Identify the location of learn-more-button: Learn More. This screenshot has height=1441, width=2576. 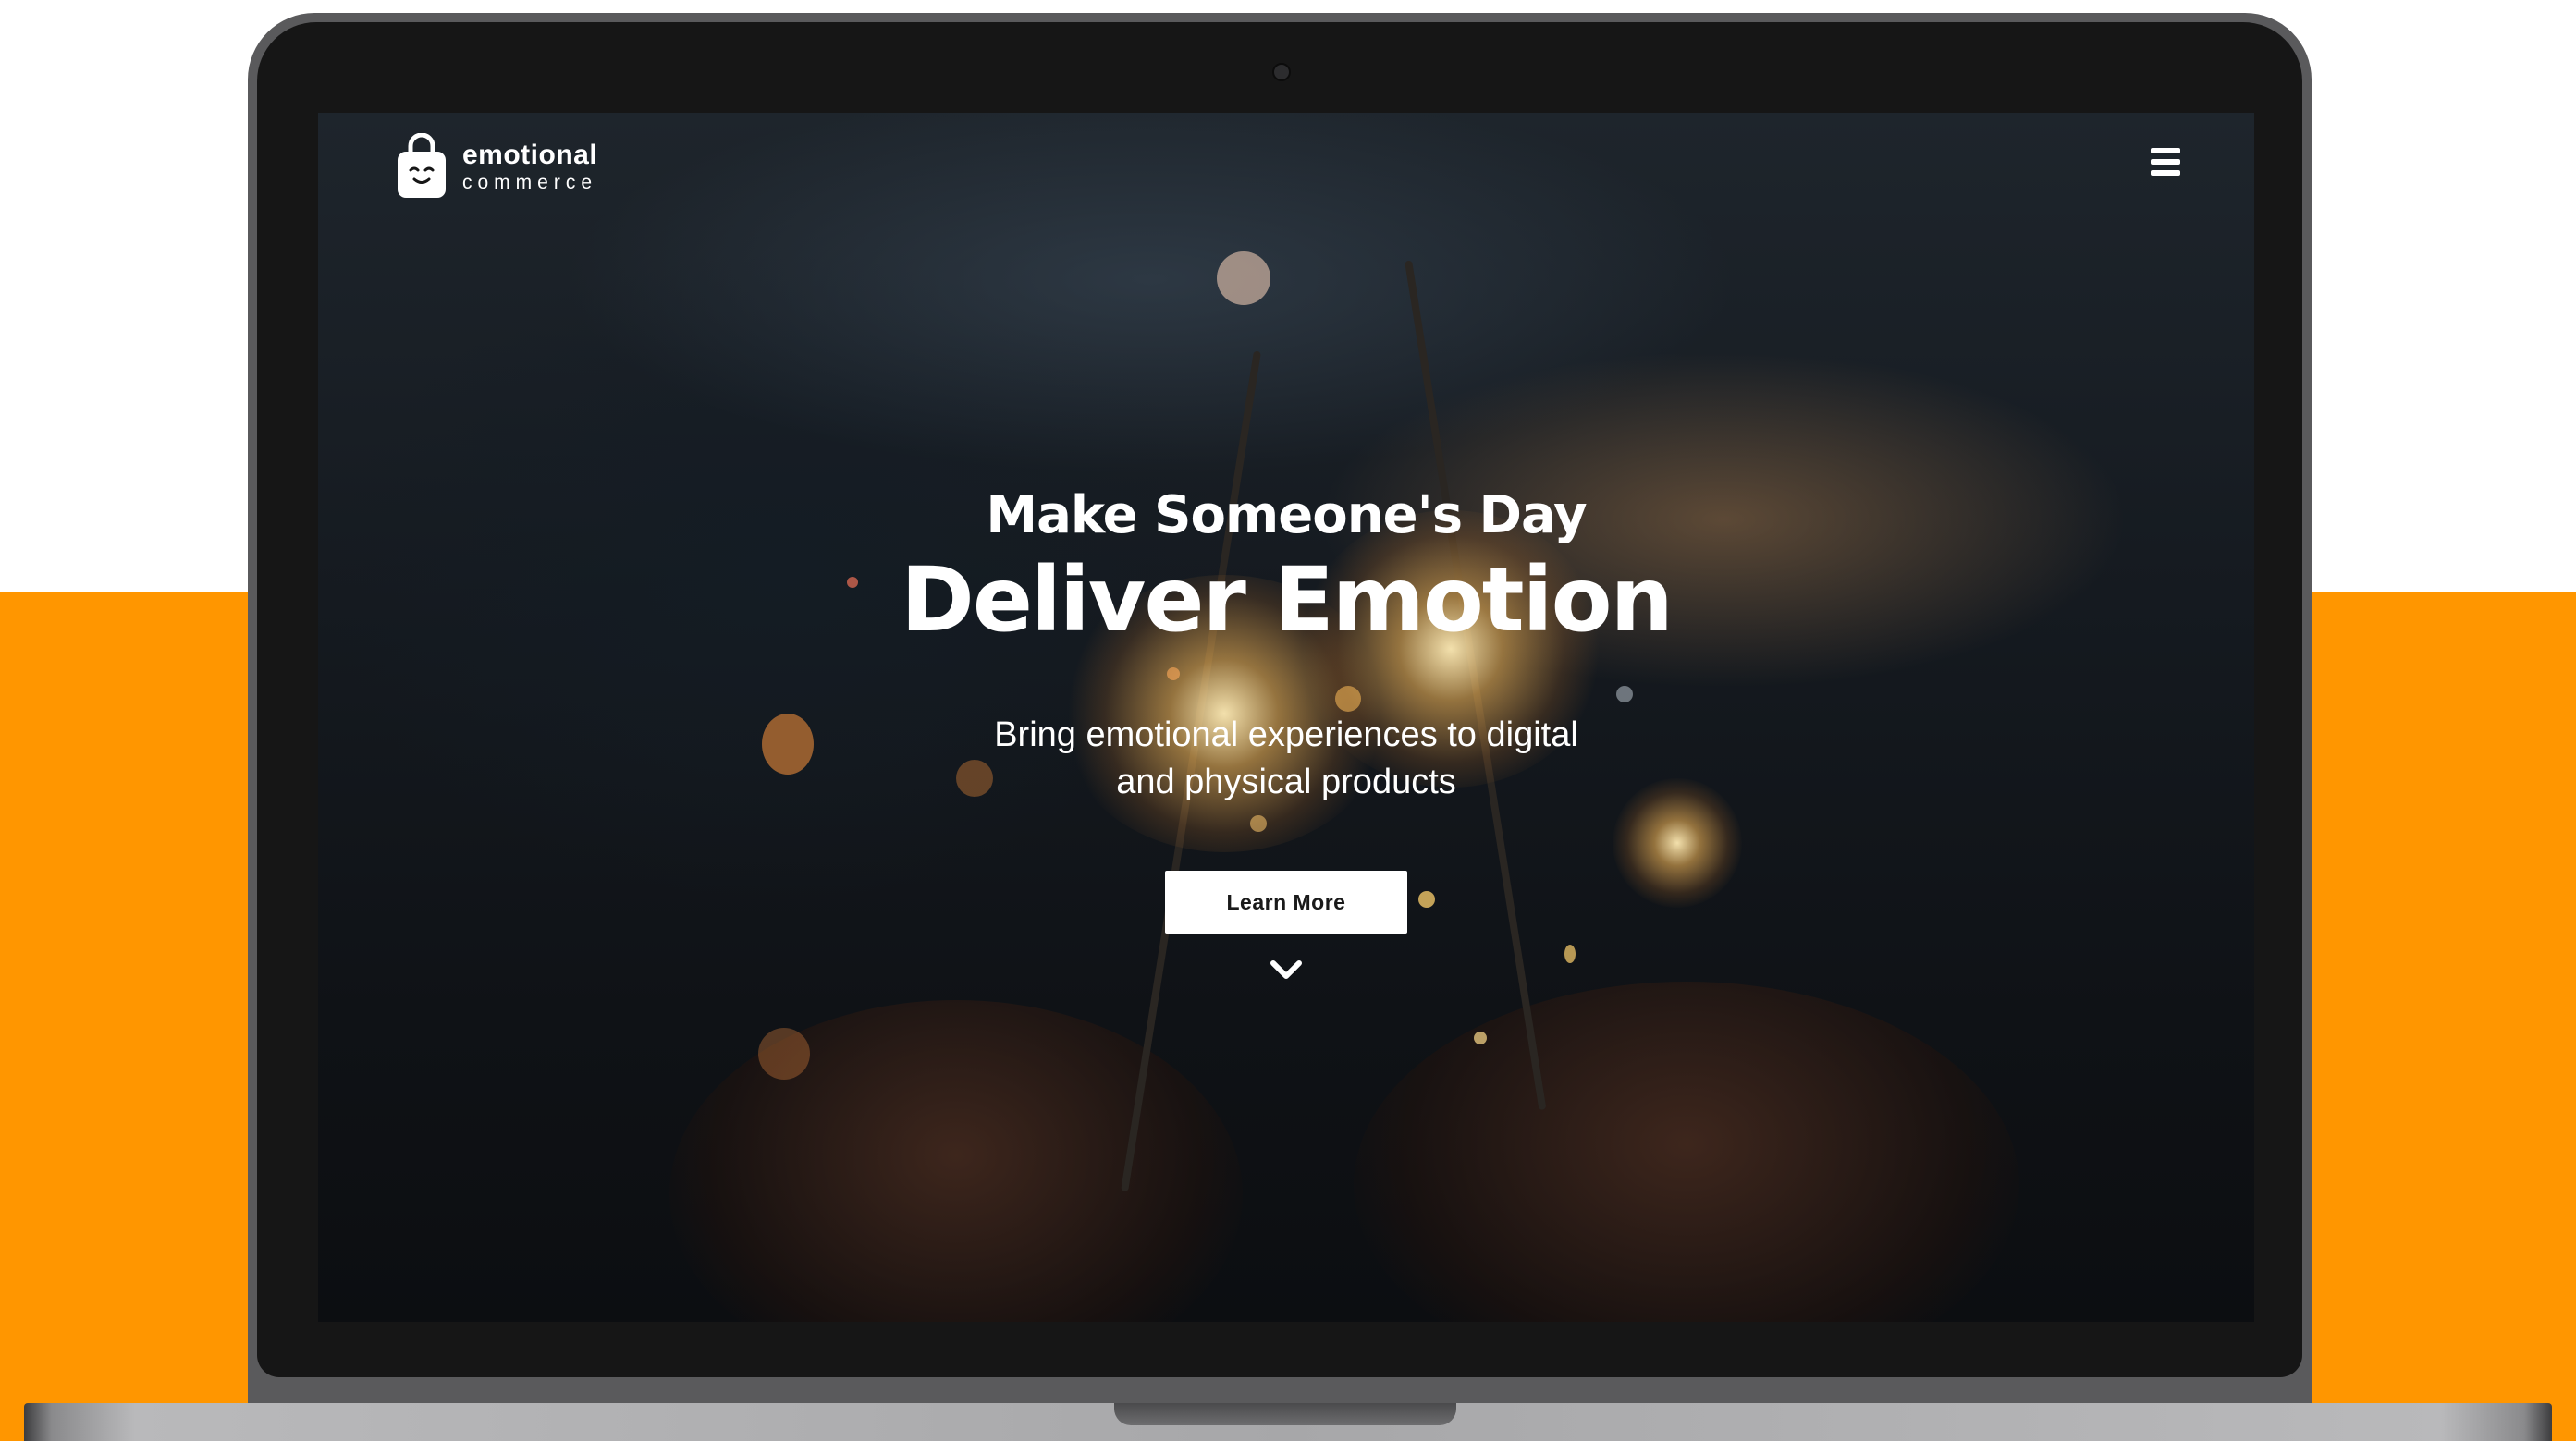
(1286, 902).